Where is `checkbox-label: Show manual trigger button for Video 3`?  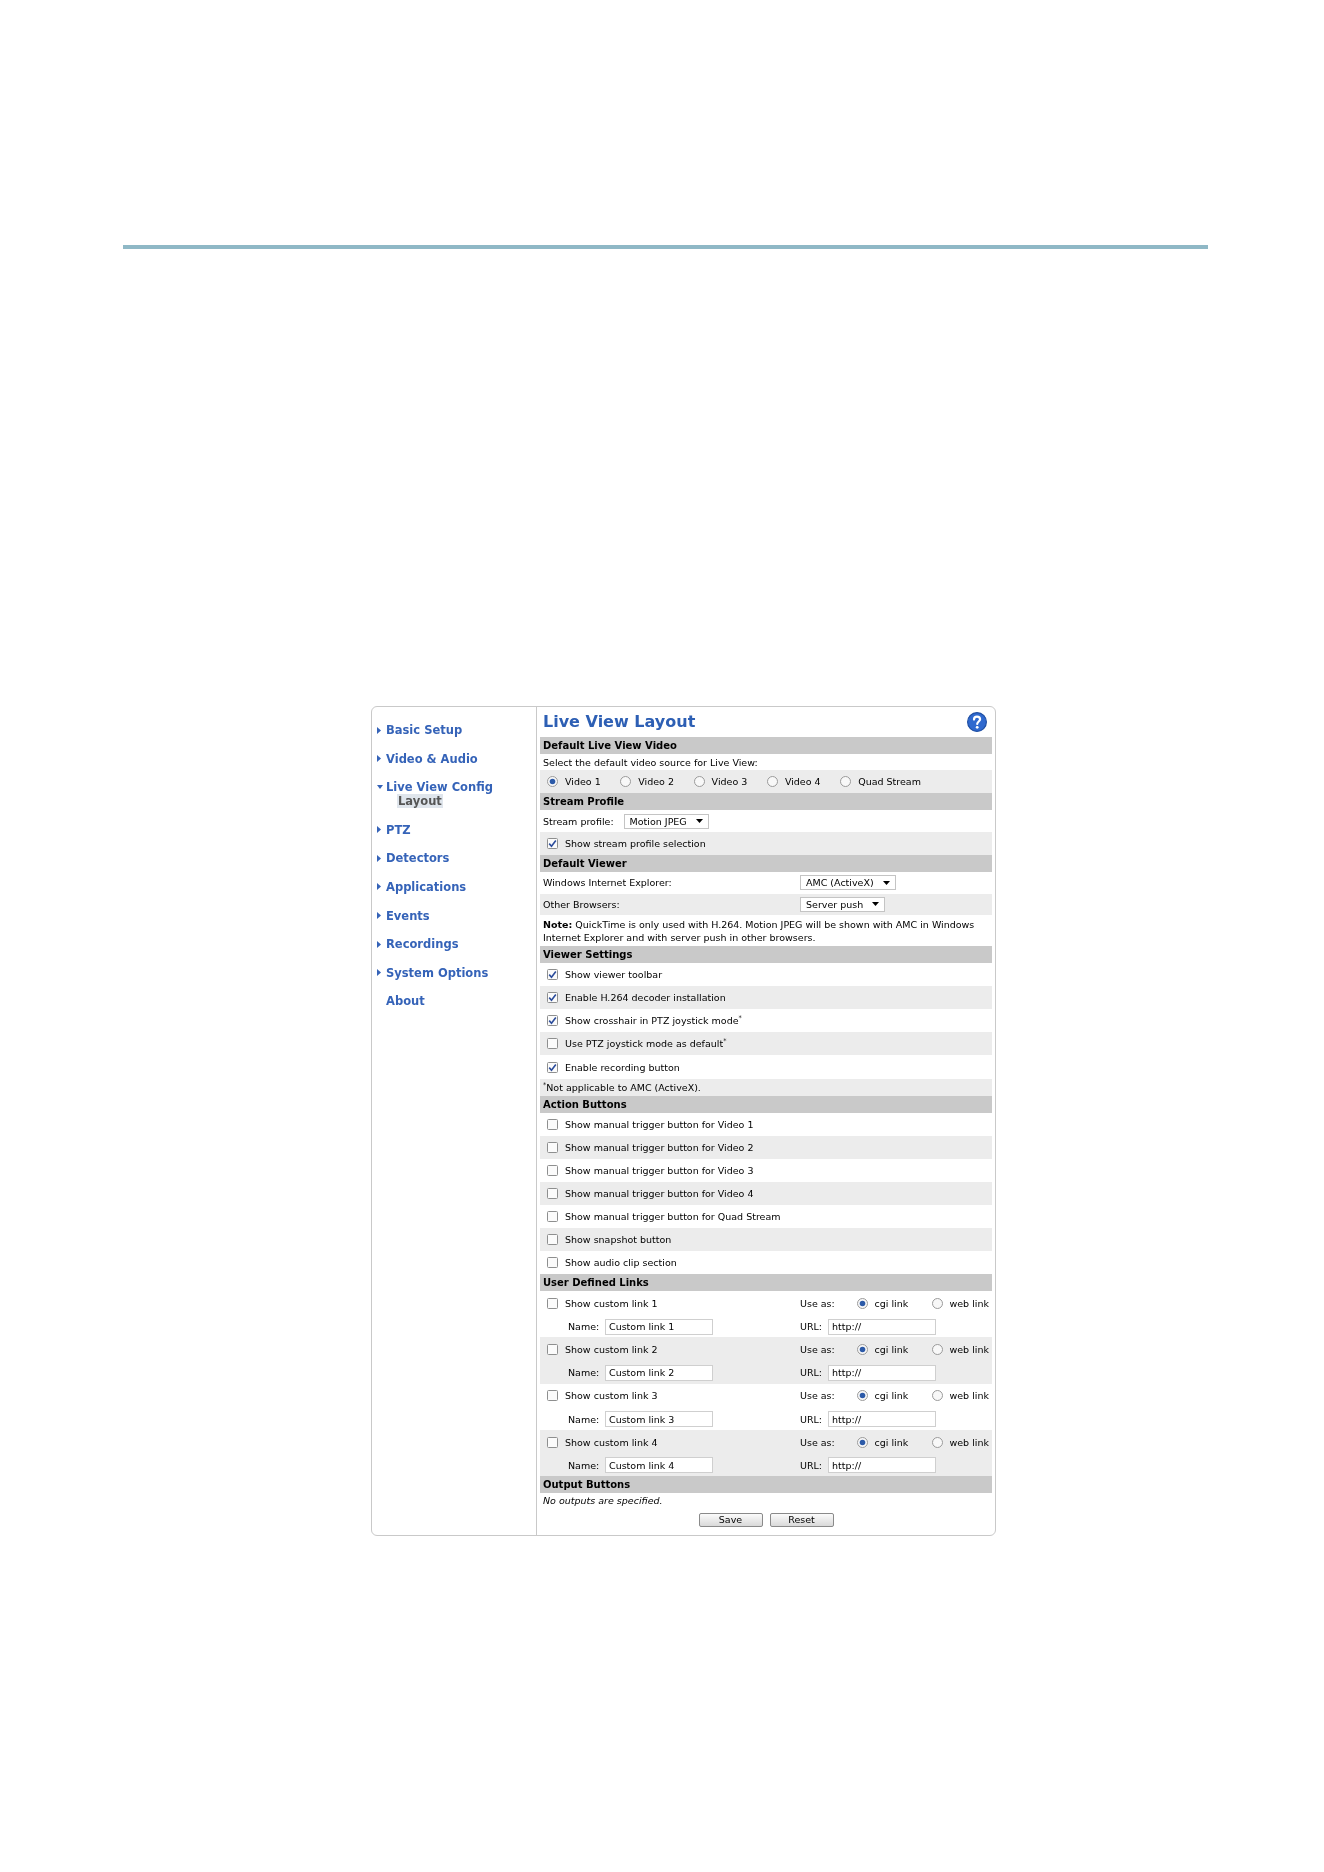
checkbox-label: Show manual trigger button for Video 3 is located at coordinates (659, 1170).